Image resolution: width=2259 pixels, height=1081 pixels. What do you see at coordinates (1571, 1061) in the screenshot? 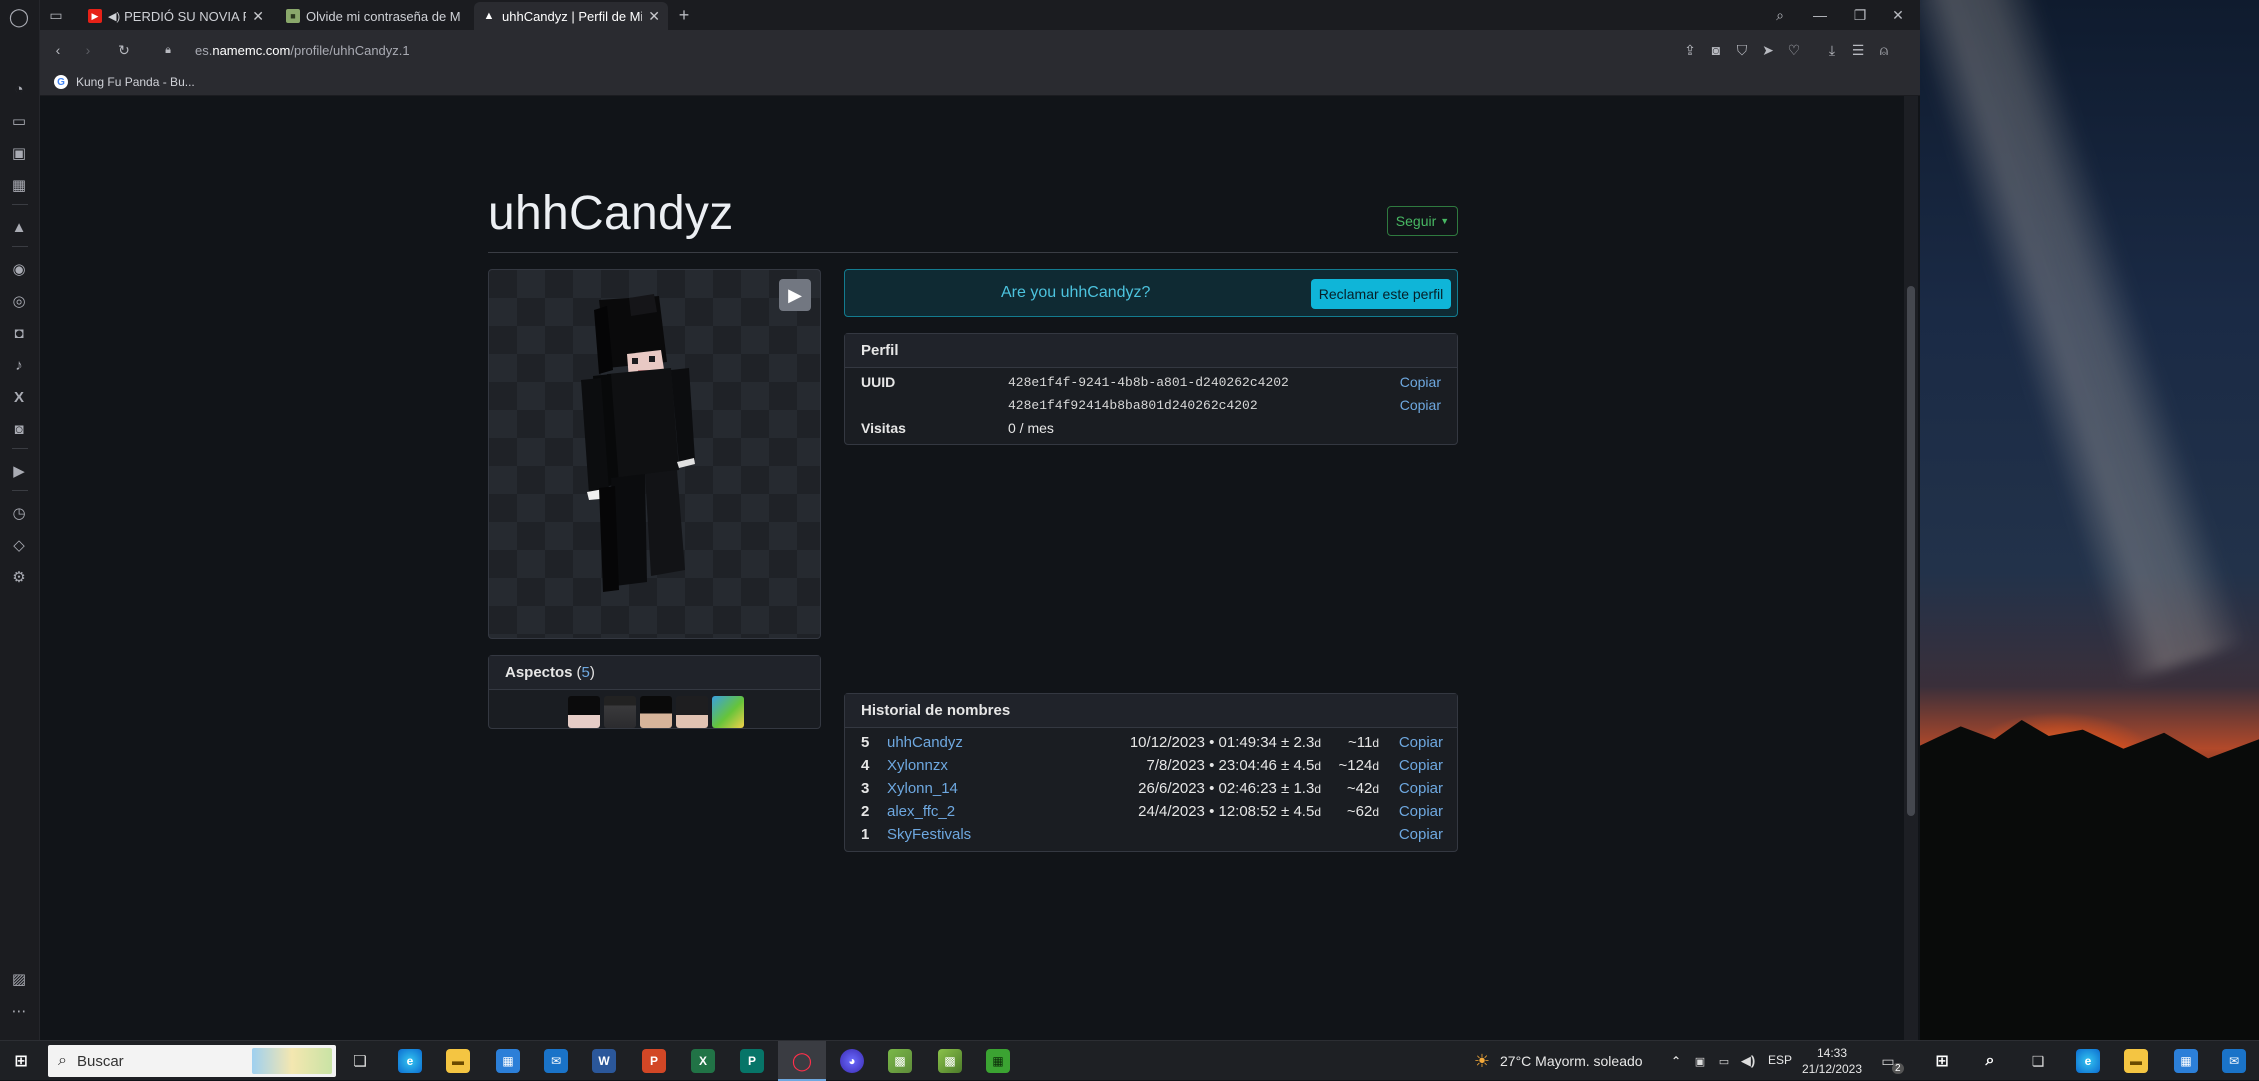
I see `weather-text: 27°C Mayorm. soleado` at bounding box center [1571, 1061].